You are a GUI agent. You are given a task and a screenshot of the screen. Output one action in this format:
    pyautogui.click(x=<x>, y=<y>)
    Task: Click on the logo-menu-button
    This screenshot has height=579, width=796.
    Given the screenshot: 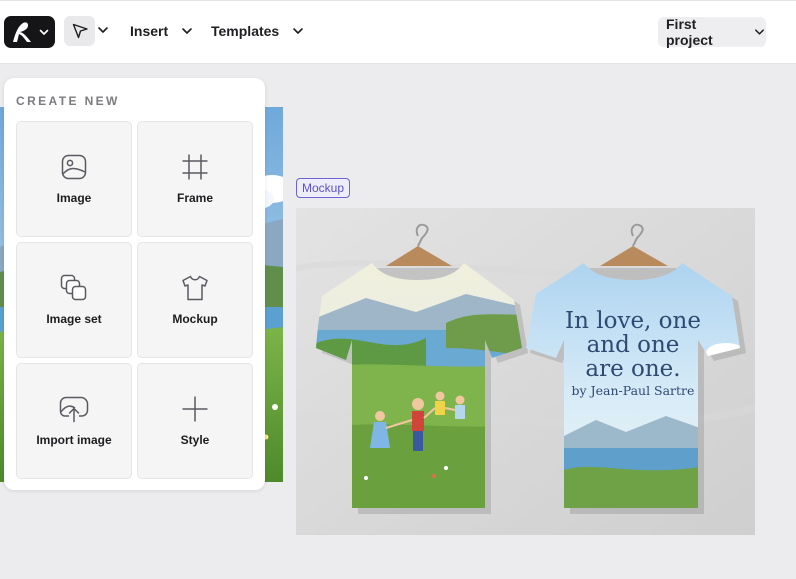 What is the action you would take?
    pyautogui.click(x=29, y=32)
    